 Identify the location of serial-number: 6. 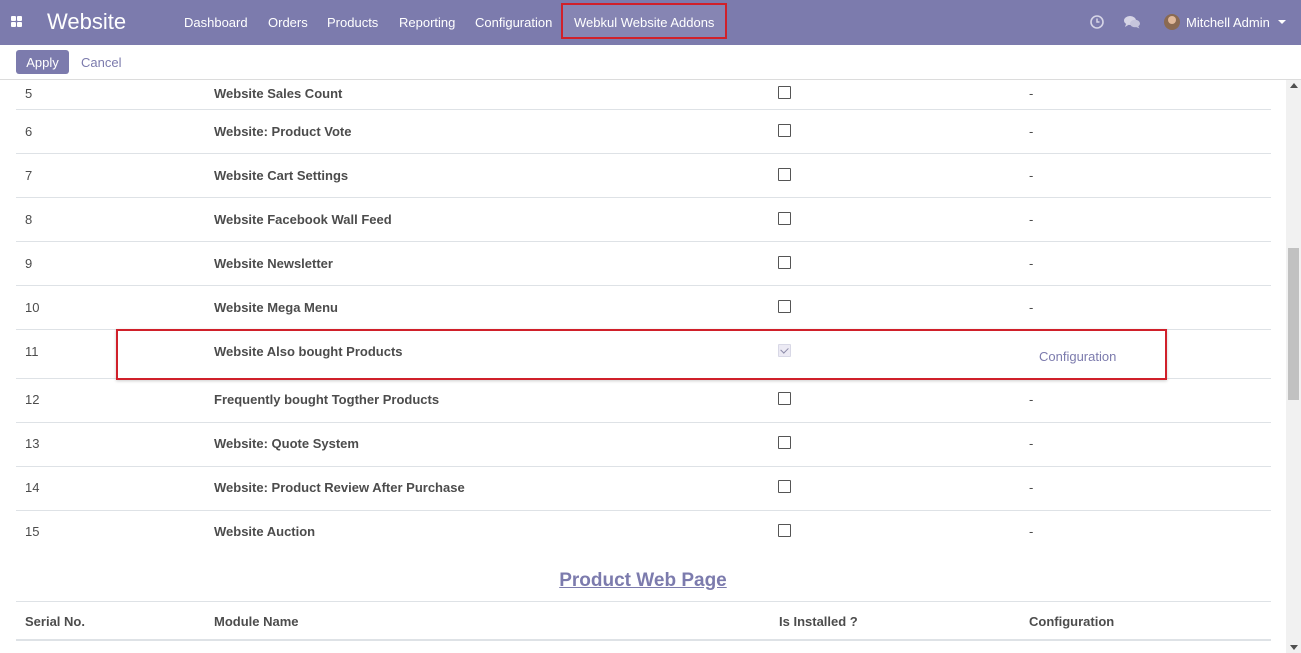
(29, 131).